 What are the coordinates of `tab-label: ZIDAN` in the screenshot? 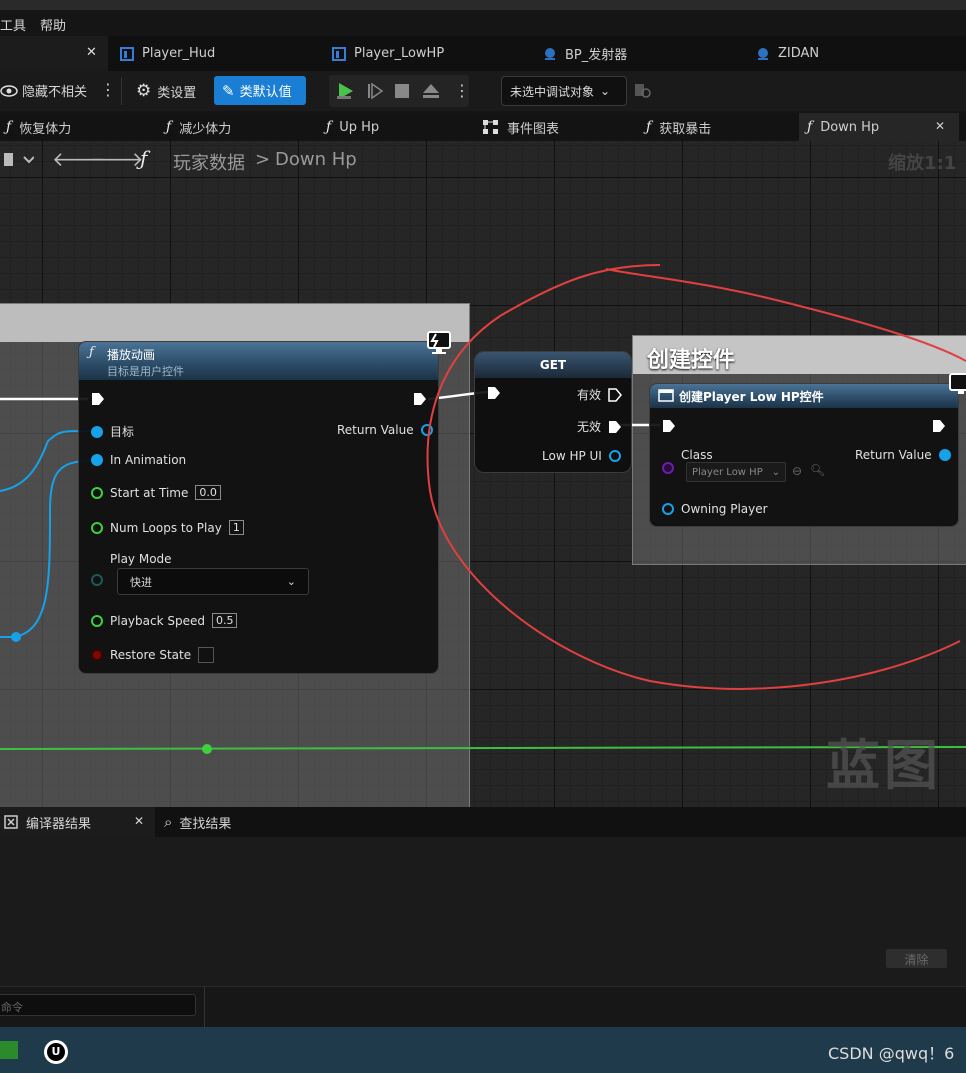 It's located at (799, 53).